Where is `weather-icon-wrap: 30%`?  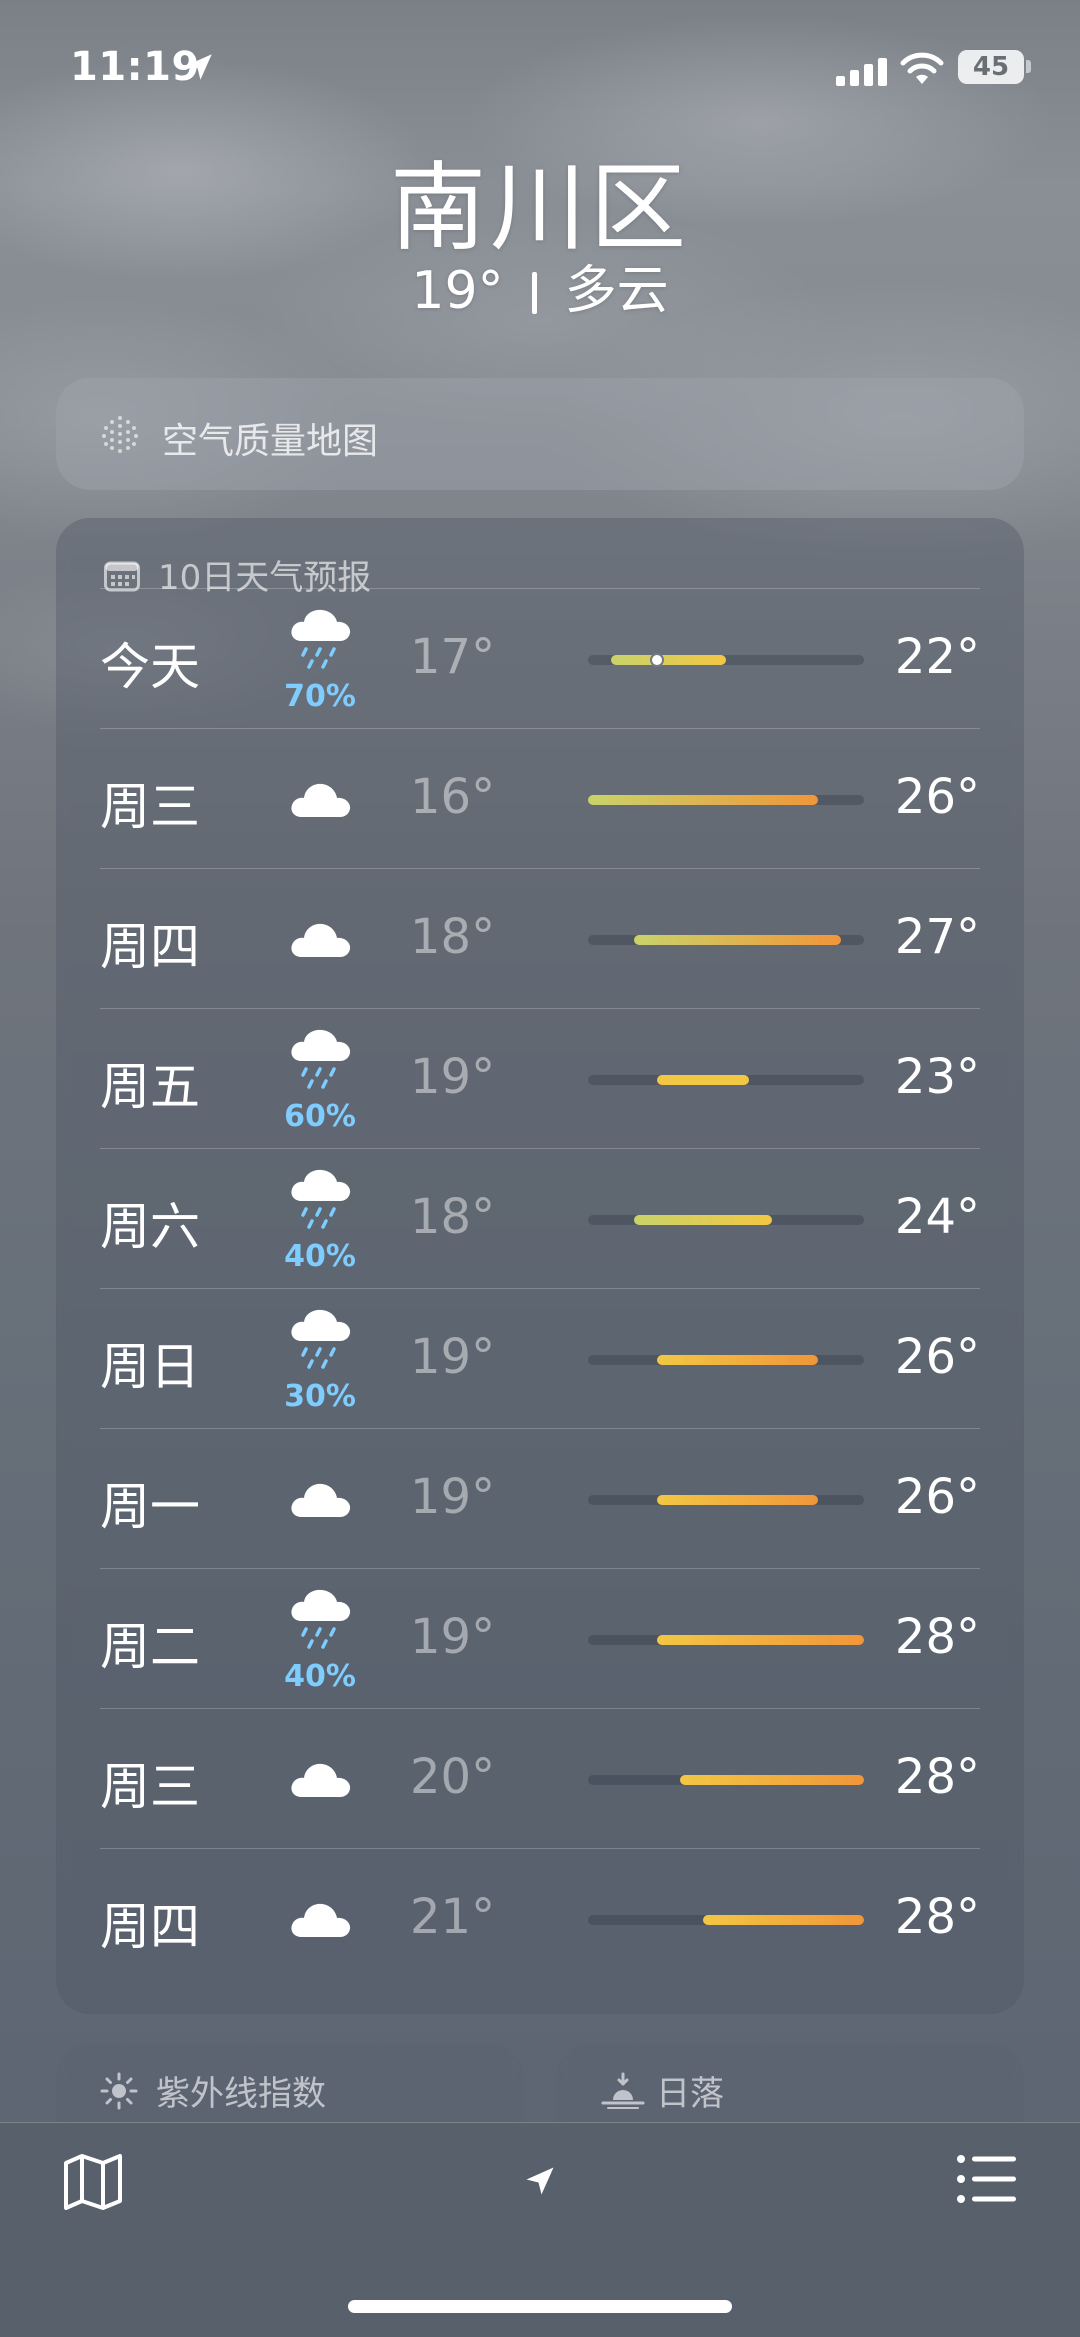 weather-icon-wrap: 30% is located at coordinates (320, 1359).